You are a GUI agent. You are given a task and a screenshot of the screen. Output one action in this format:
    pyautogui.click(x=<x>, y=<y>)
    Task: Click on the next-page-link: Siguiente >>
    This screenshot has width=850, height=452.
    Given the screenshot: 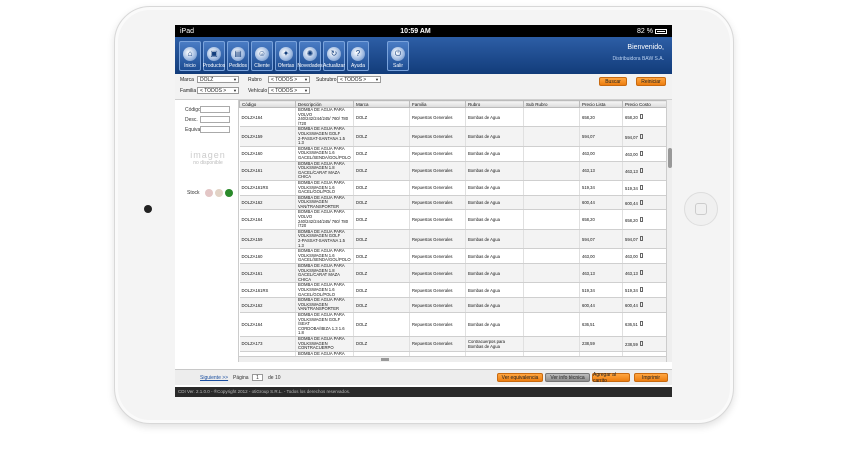 What is the action you would take?
    pyautogui.click(x=214, y=378)
    